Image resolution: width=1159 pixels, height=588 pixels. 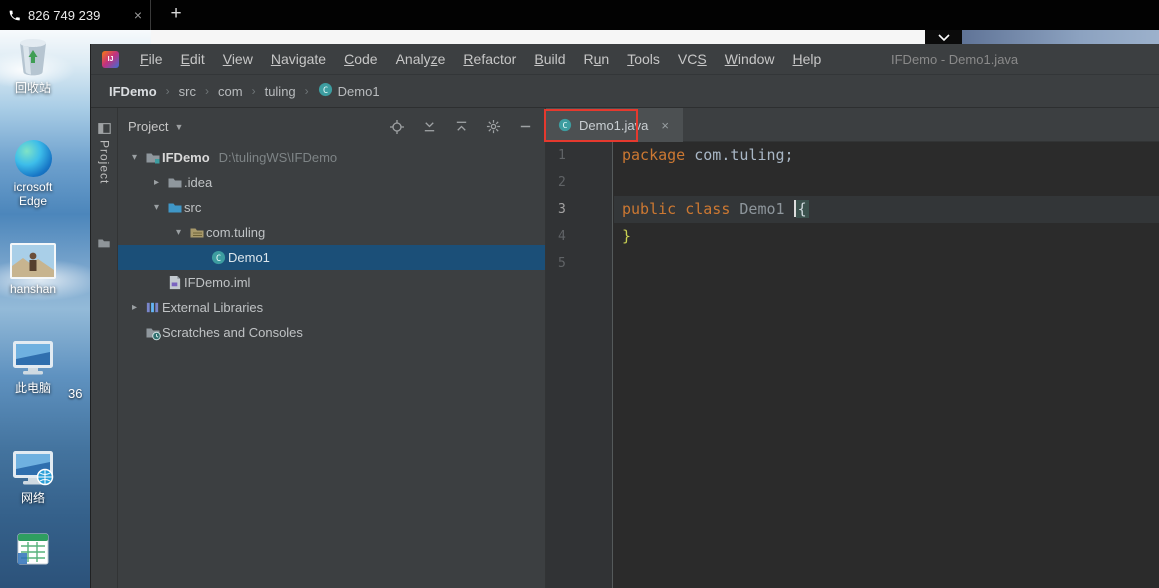 I want to click on java-class-icon: C, so click(x=218, y=257).